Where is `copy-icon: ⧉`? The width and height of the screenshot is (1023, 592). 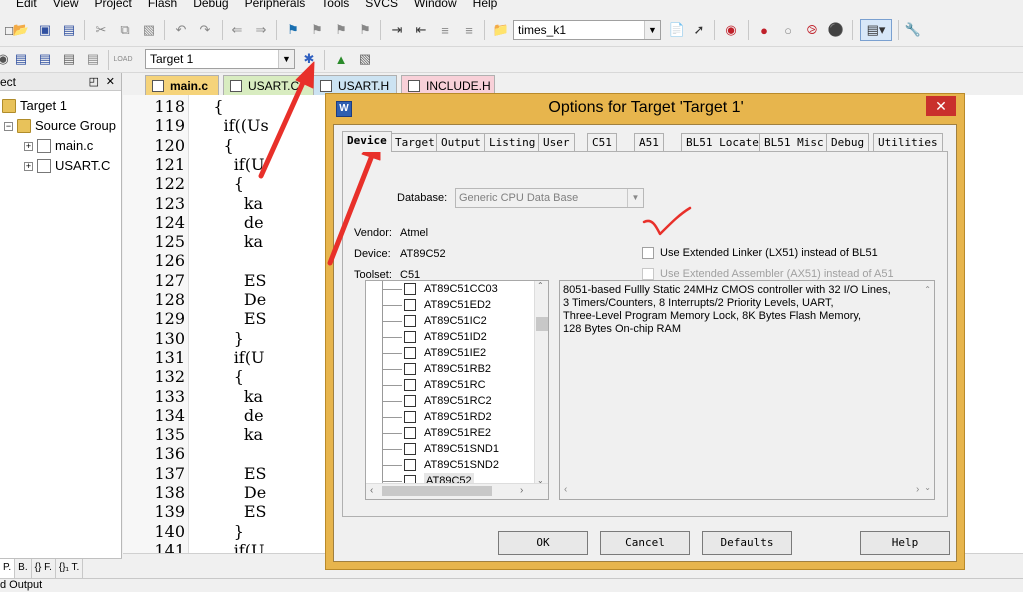
copy-icon: ⧉ is located at coordinates (125, 30).